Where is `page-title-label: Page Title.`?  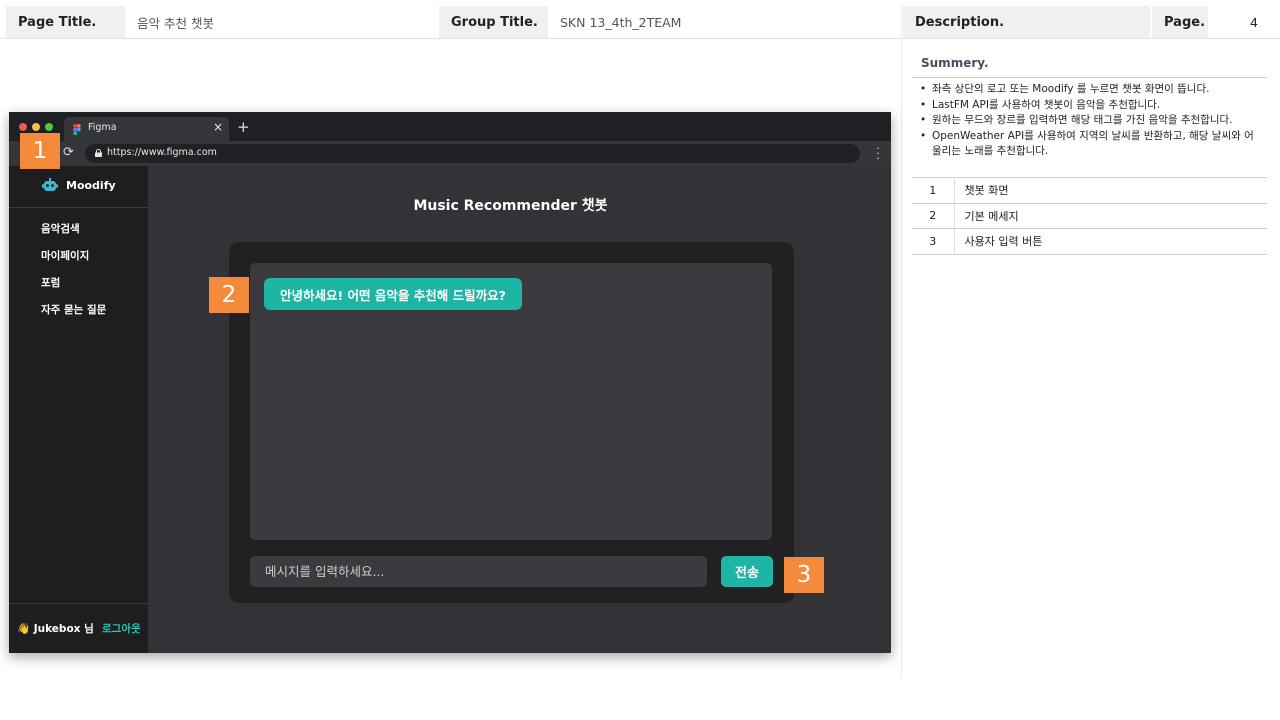
page-title-label: Page Title. is located at coordinates (65, 22).